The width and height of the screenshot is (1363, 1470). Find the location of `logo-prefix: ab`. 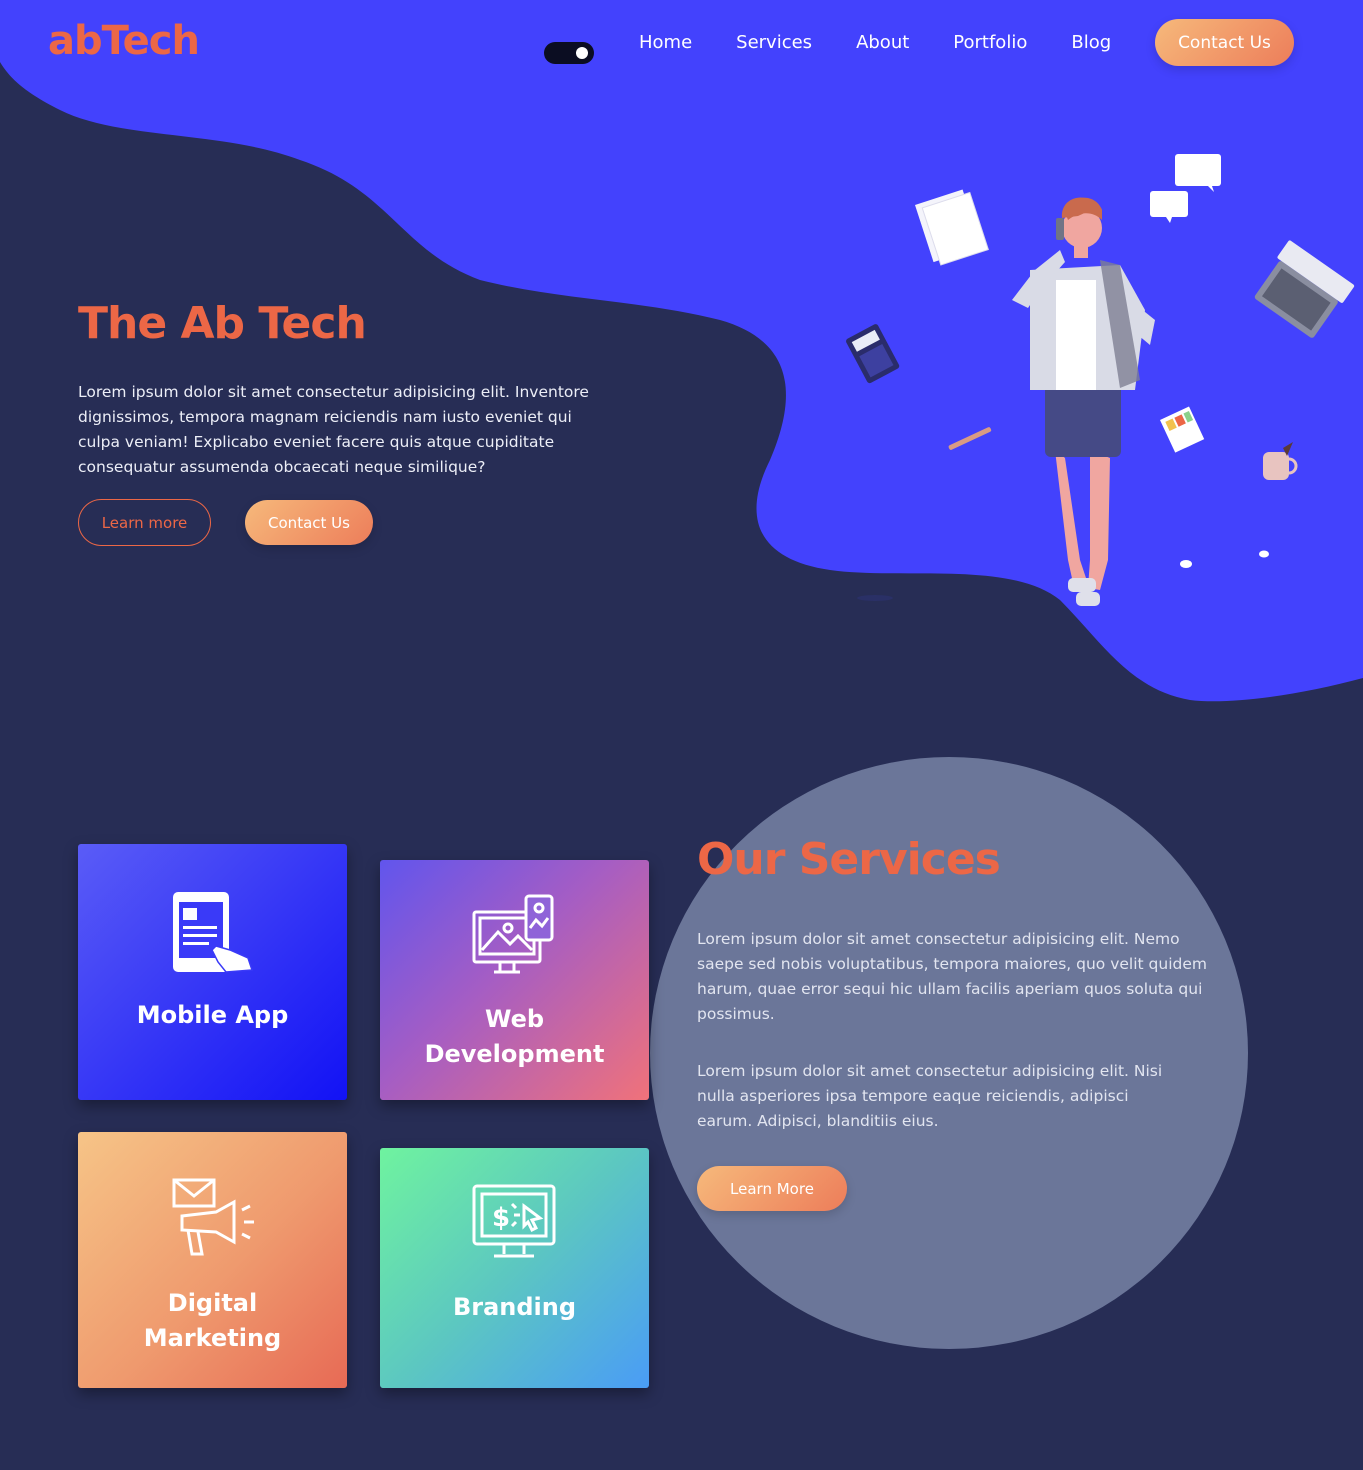

logo-prefix: ab is located at coordinates (75, 41).